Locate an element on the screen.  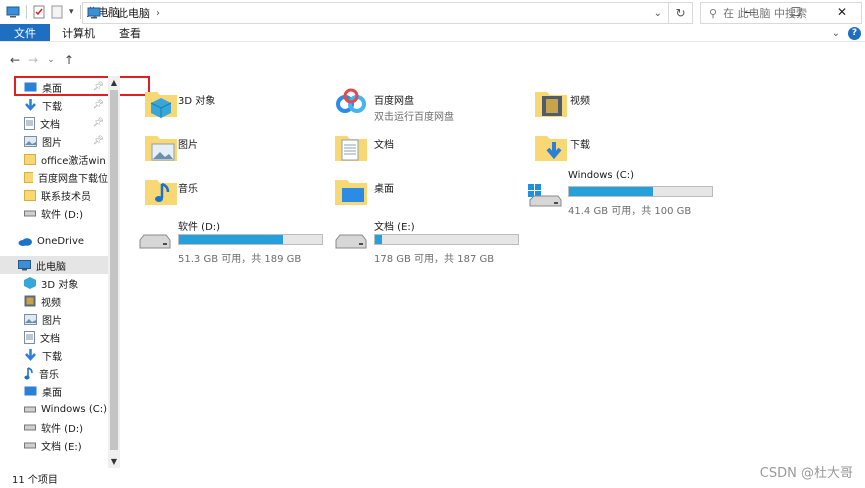
tab-file: 文件 is located at coordinates (25, 32).